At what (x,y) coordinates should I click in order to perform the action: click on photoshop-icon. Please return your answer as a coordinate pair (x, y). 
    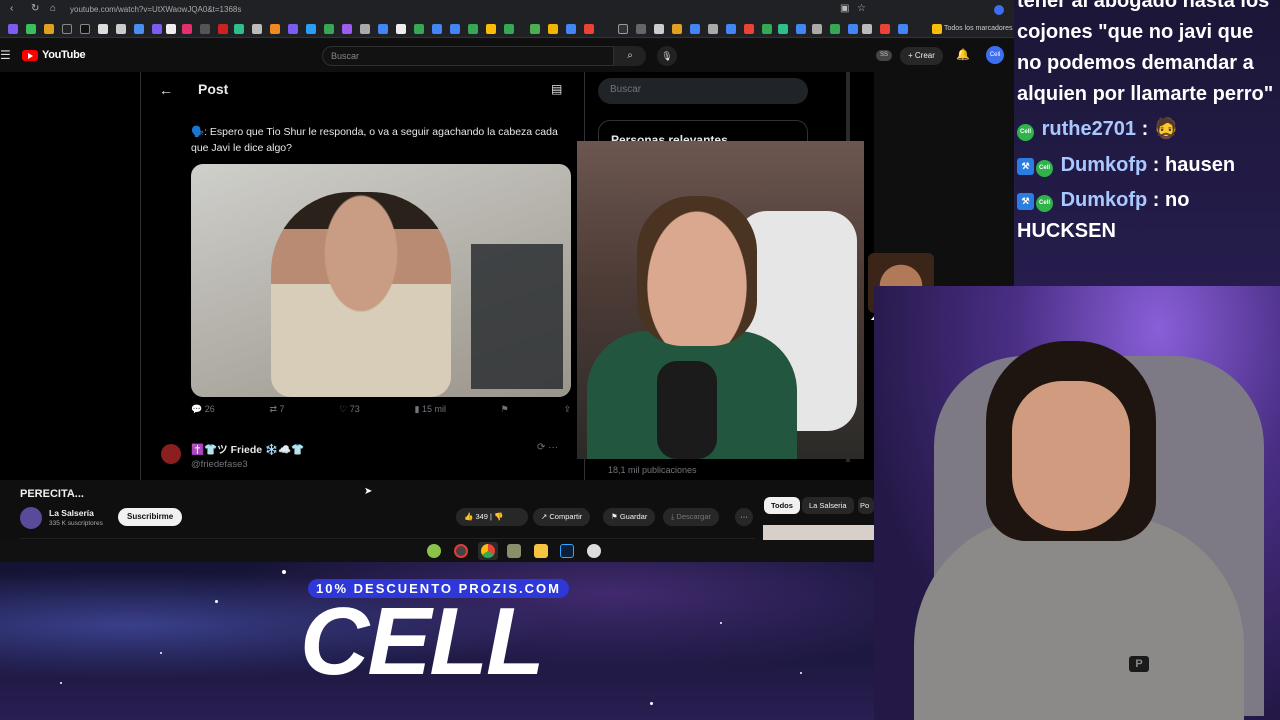
    Looking at the image, I should click on (567, 551).